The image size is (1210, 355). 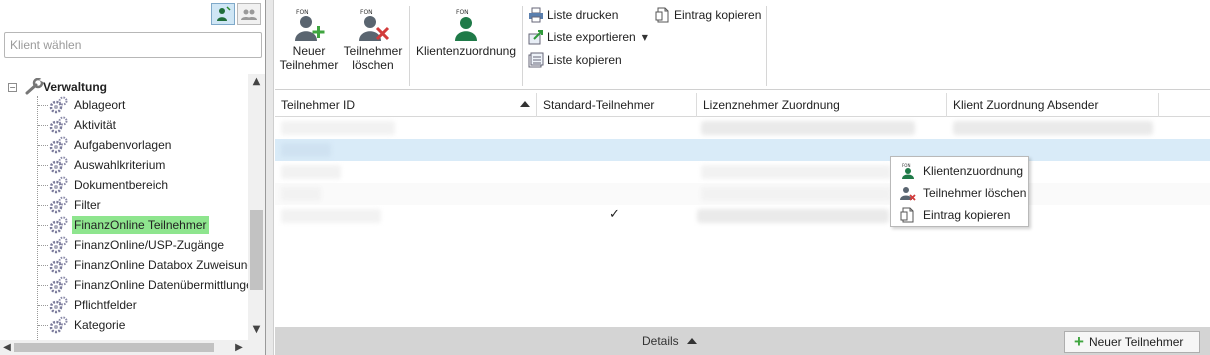 I want to click on table-row-selected, so click(x=742, y=150).